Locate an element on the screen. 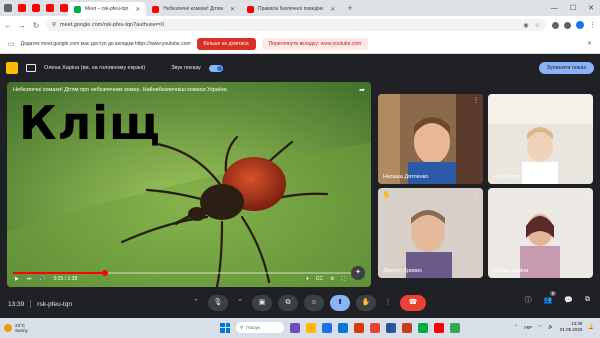 The width and height of the screenshot is (600, 338). tab-title: Правила безпечної поведінк is located at coordinates (290, 9).